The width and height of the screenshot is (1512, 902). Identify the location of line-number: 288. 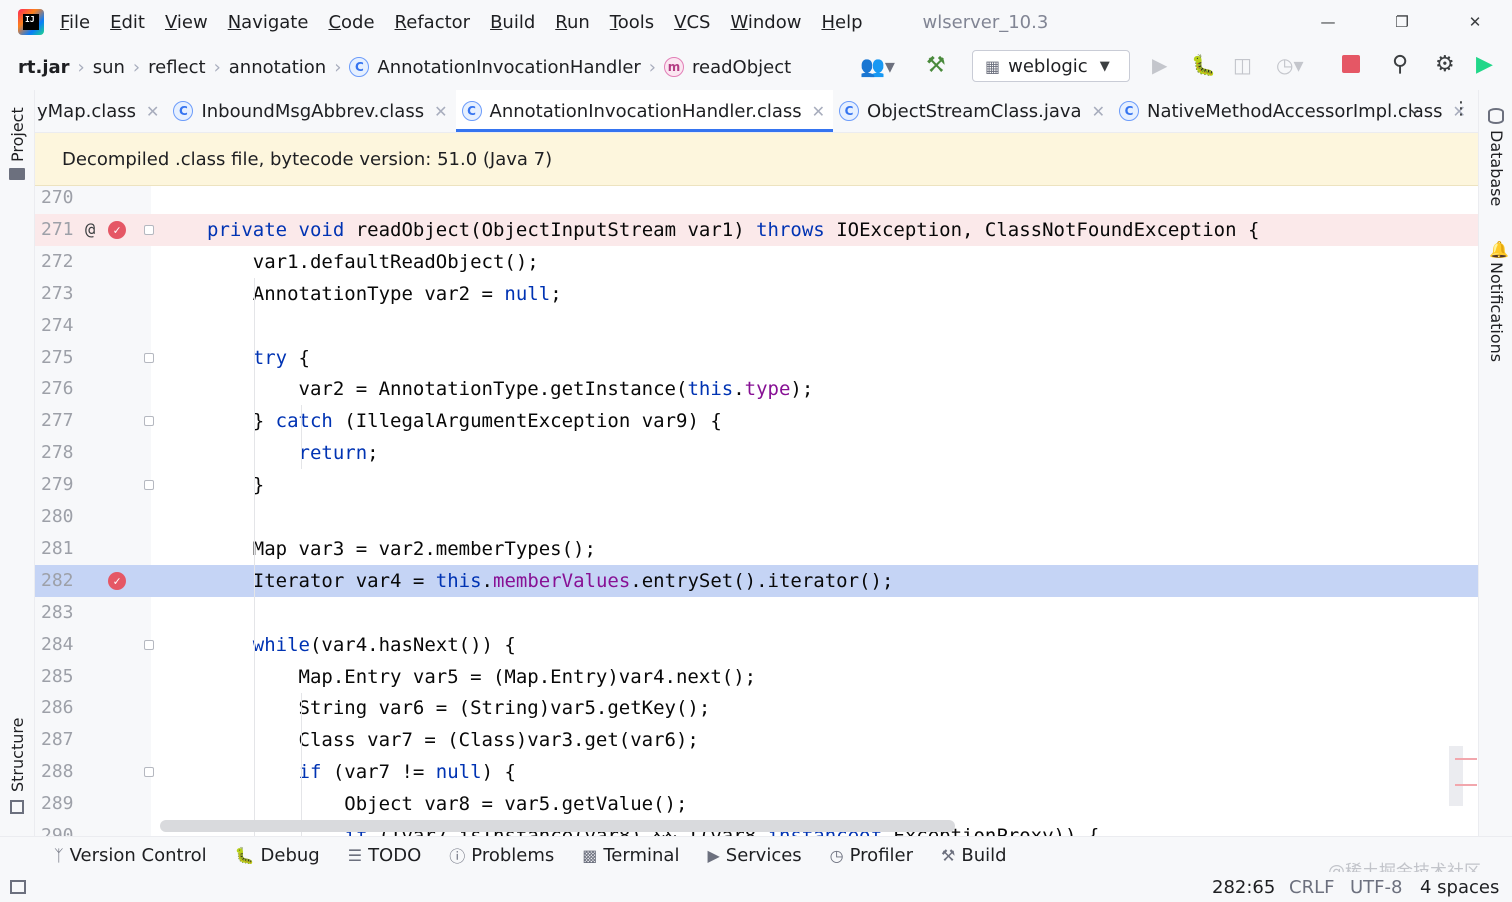
(61, 772).